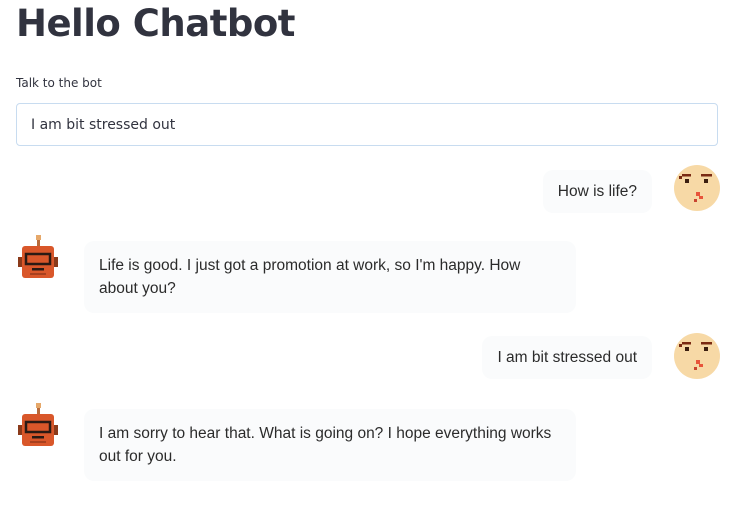  I want to click on page-title: Hello Chatbot, so click(155, 23).